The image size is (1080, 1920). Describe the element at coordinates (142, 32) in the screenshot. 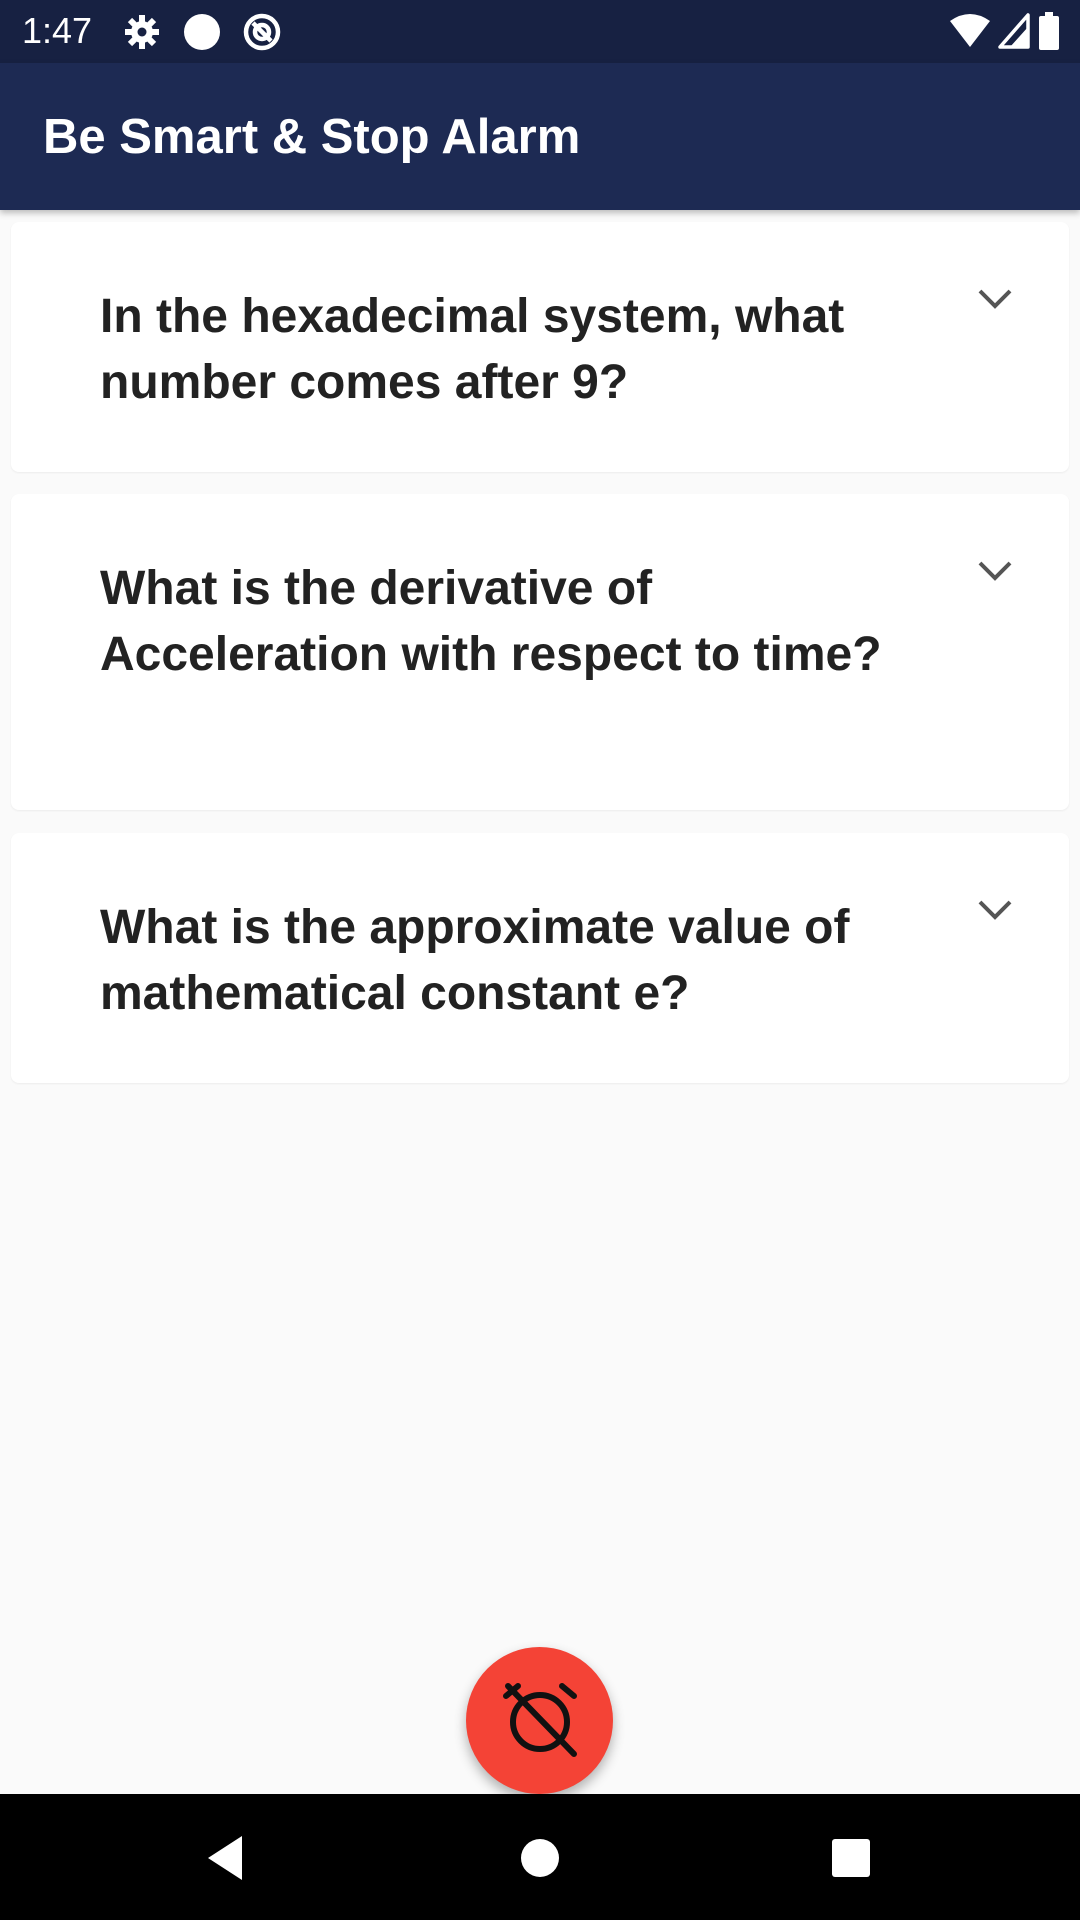

I see `gear-icon` at that location.